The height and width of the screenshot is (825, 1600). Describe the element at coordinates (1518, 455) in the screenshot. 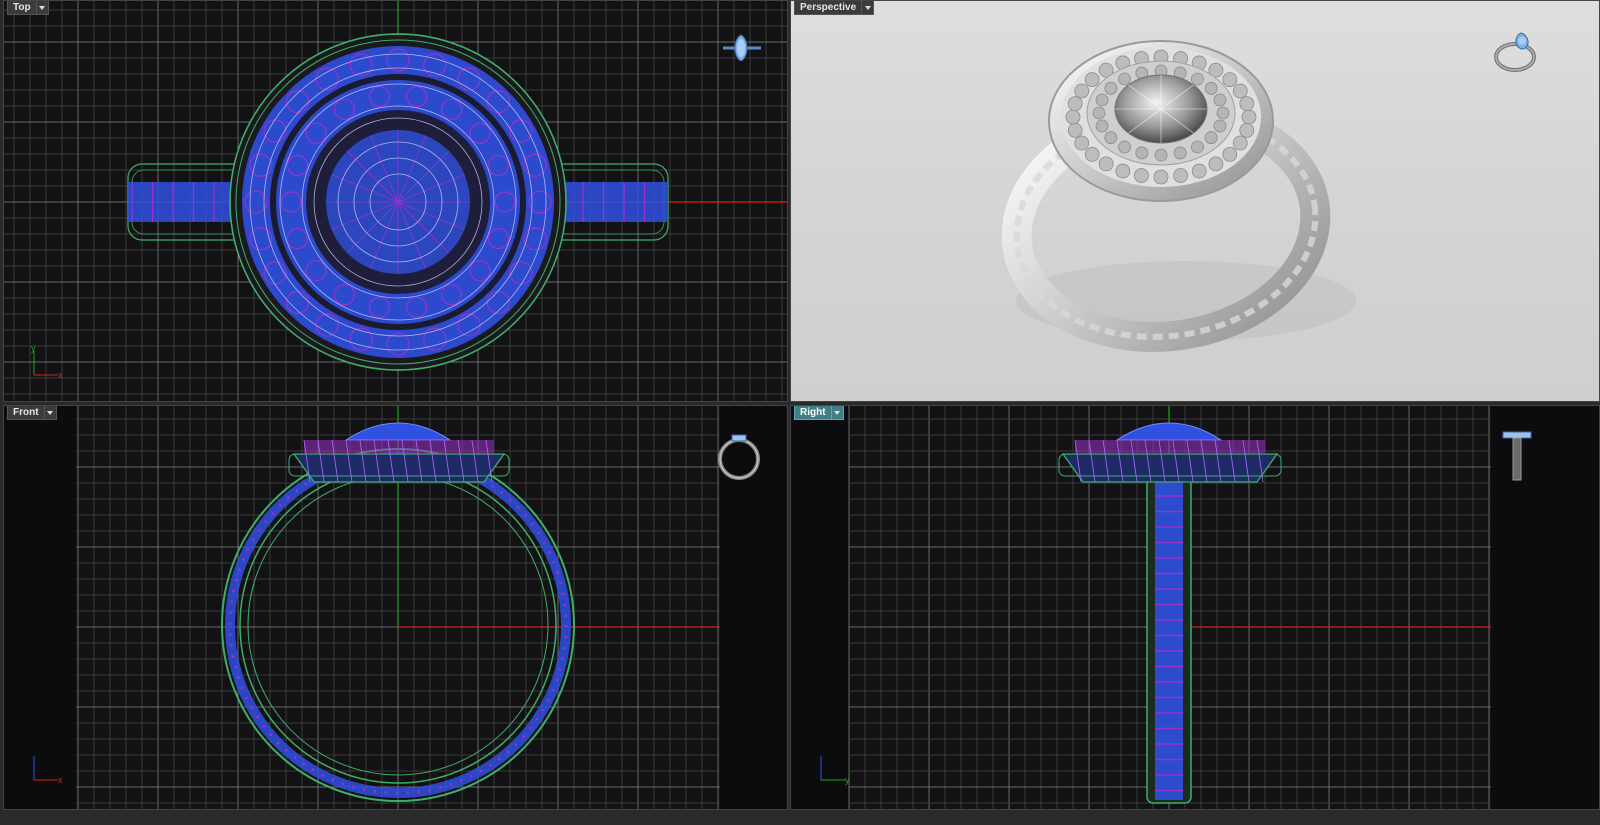

I see `ring-profile-navigation-icon` at that location.